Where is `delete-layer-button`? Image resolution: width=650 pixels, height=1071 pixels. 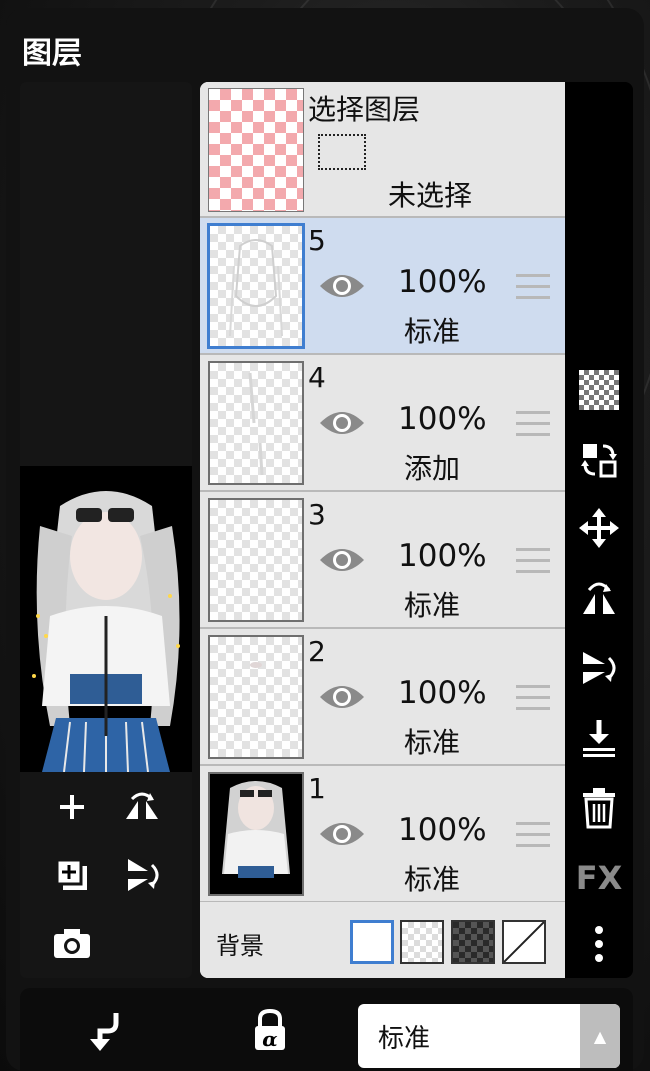 delete-layer-button is located at coordinates (599, 808).